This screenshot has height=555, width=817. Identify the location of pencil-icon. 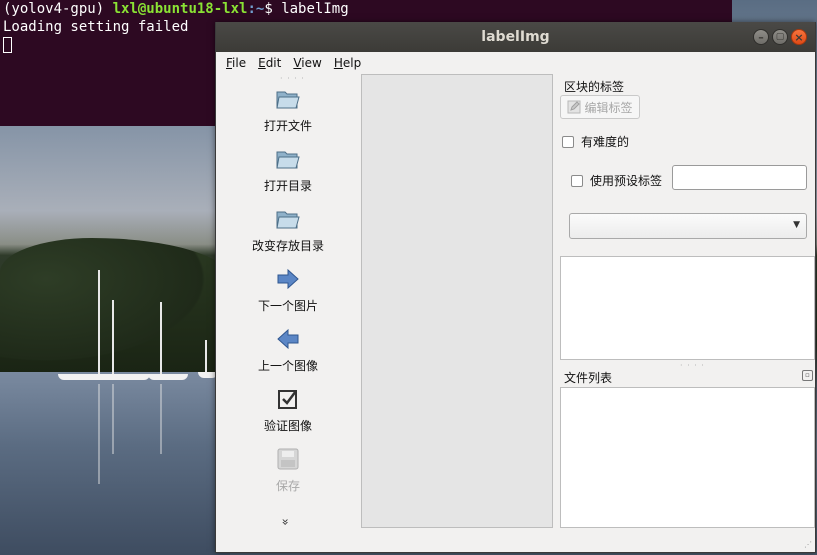
(574, 107).